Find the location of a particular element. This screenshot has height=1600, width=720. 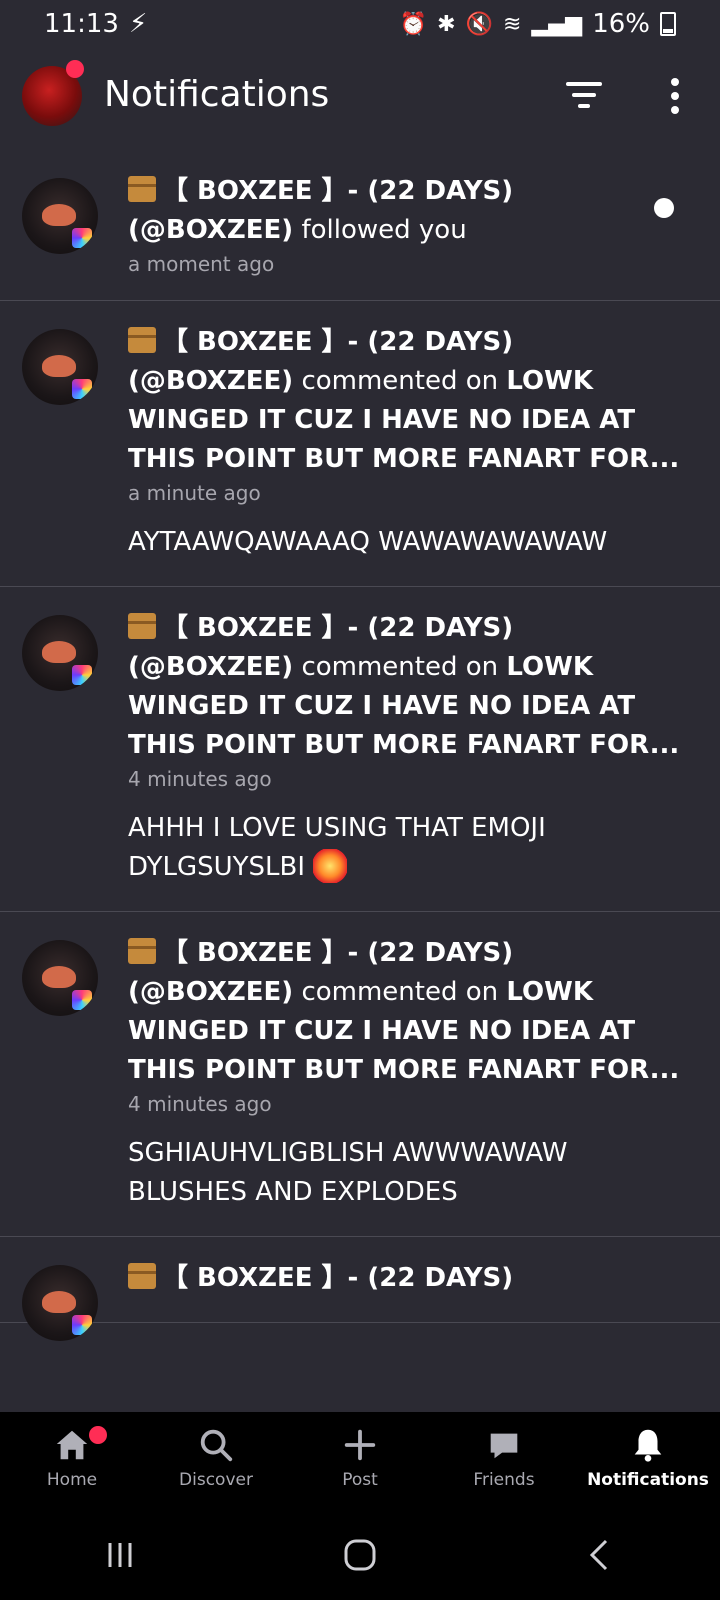

notification-item: 【 BOXZEE 】- (22 DAYS) is located at coordinates (360, 1289).